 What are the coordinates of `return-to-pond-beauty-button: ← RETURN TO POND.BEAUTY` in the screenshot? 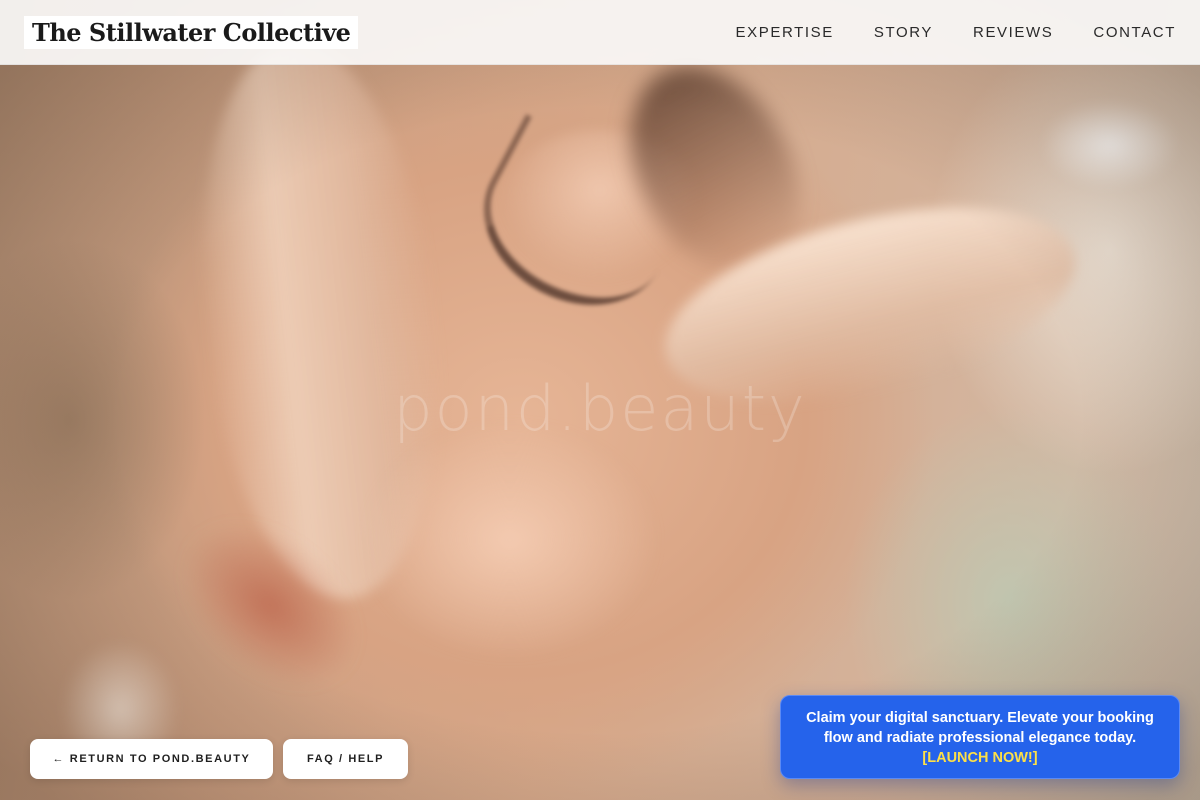 It's located at (151, 759).